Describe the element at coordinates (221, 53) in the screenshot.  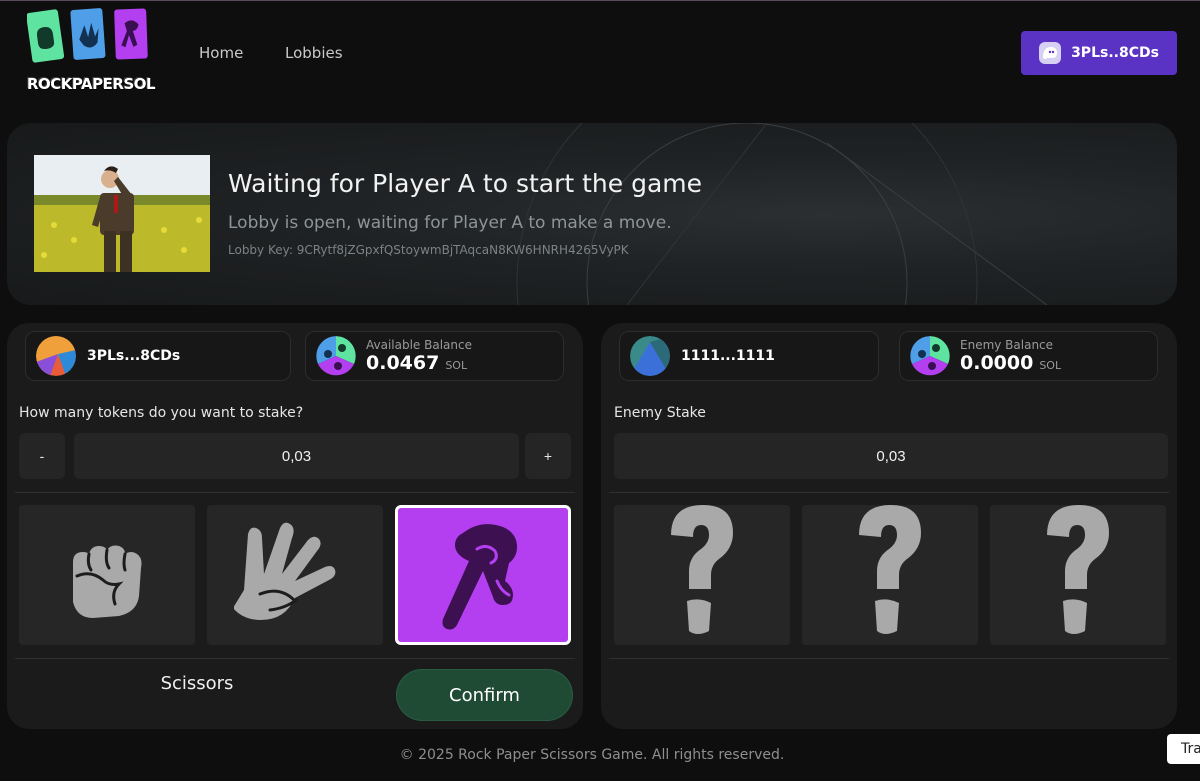
I see `nav-home-link: Home` at that location.